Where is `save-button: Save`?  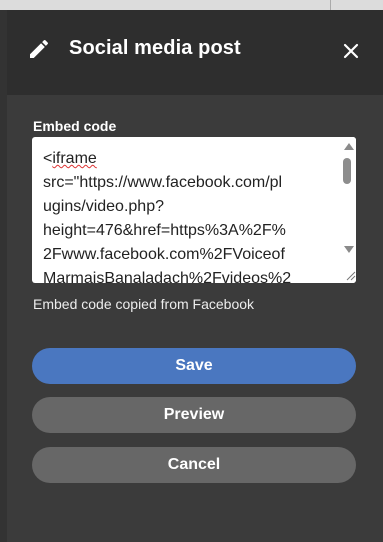
save-button: Save is located at coordinates (194, 366).